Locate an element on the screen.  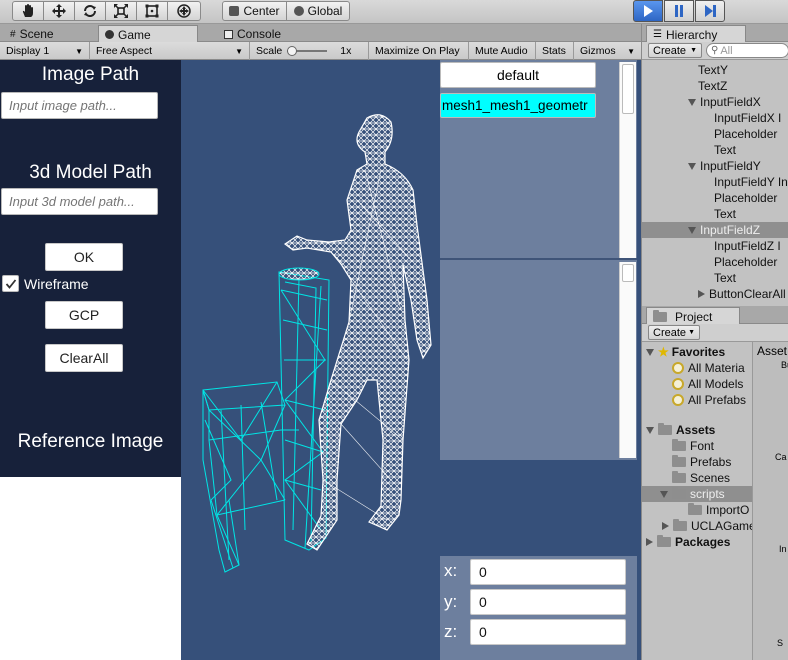
pivot-center-button: Center is located at coordinates (254, 11).